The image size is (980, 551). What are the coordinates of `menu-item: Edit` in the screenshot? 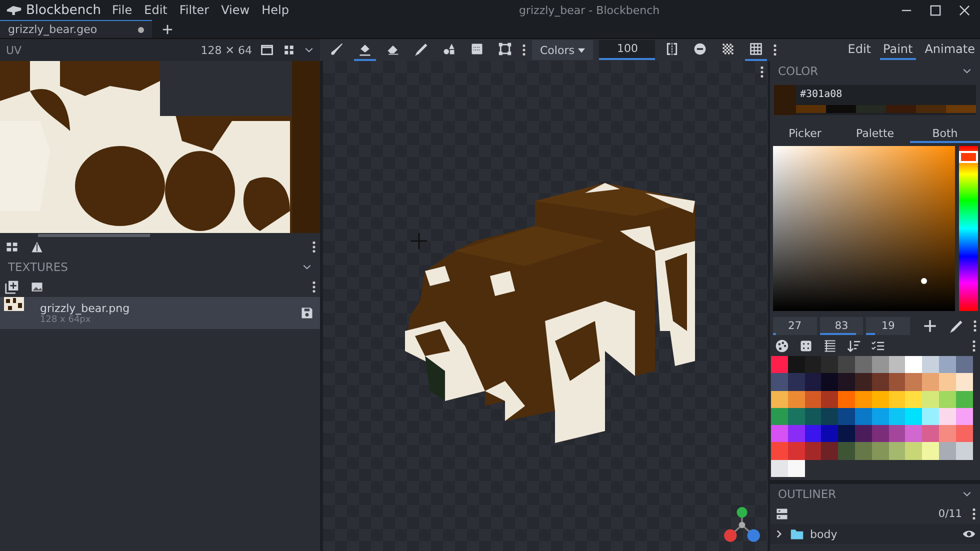 It's located at (155, 10).